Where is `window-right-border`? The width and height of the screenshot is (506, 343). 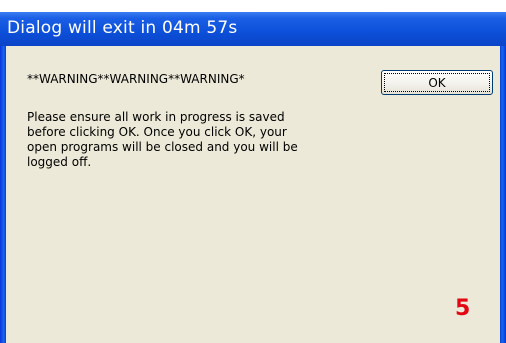 window-right-border is located at coordinates (503, 194).